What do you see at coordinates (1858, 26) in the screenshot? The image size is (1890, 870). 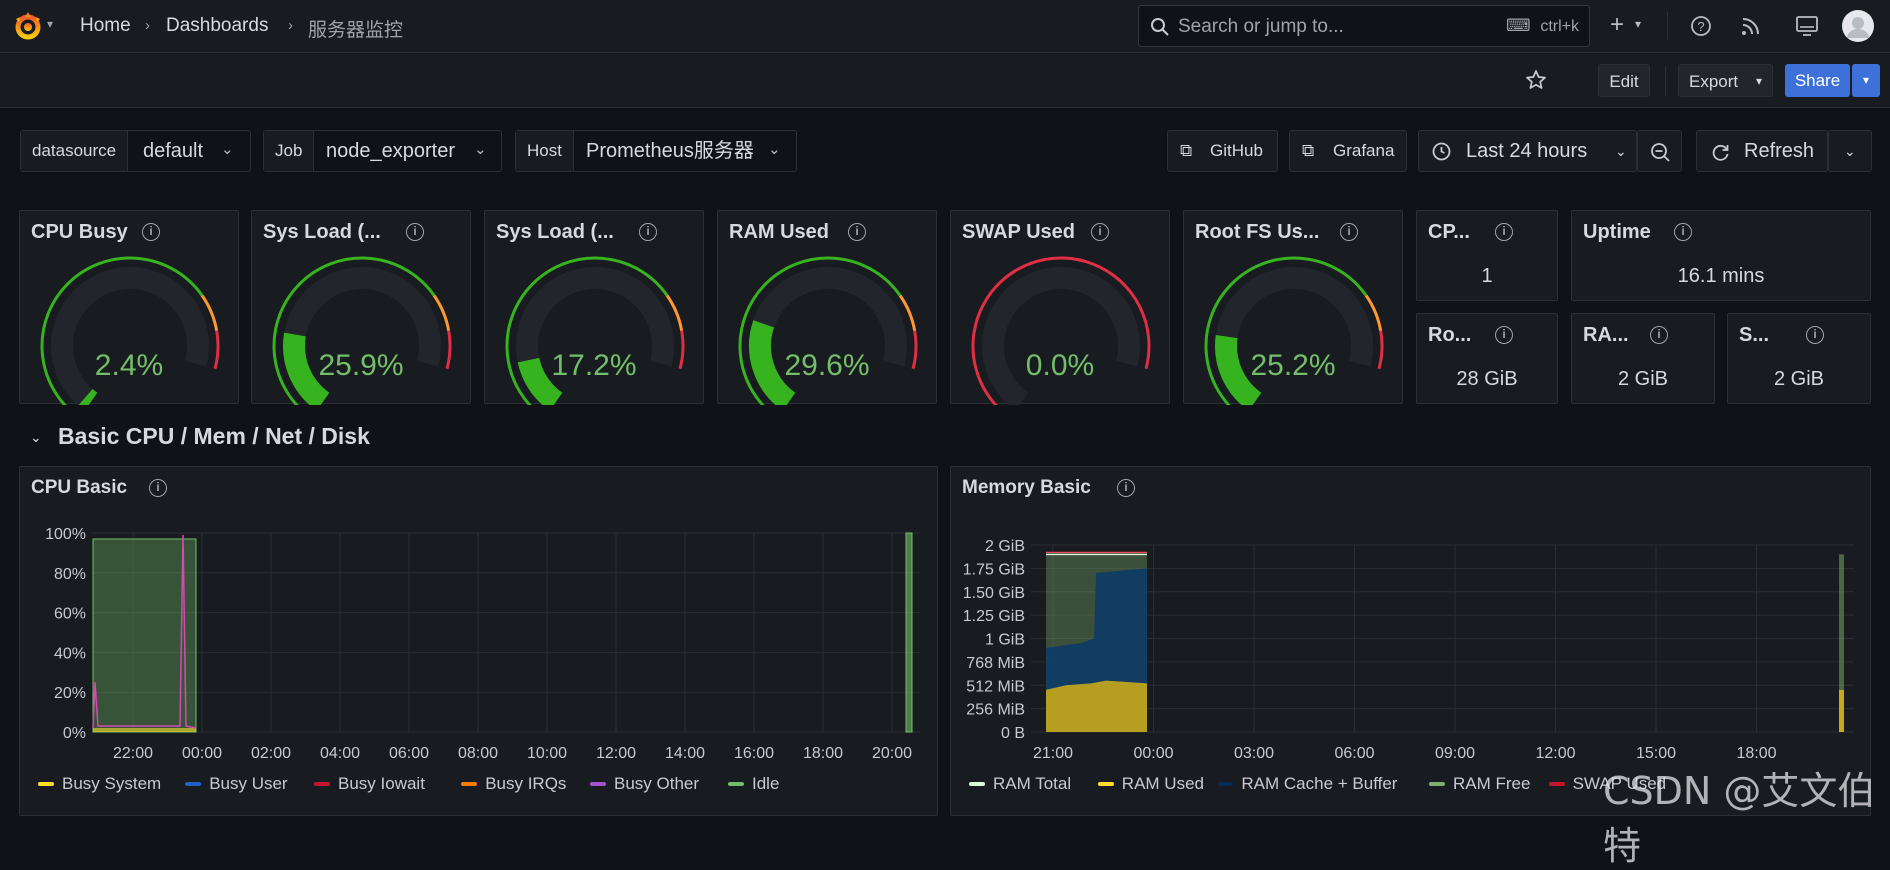 I see `avatar` at bounding box center [1858, 26].